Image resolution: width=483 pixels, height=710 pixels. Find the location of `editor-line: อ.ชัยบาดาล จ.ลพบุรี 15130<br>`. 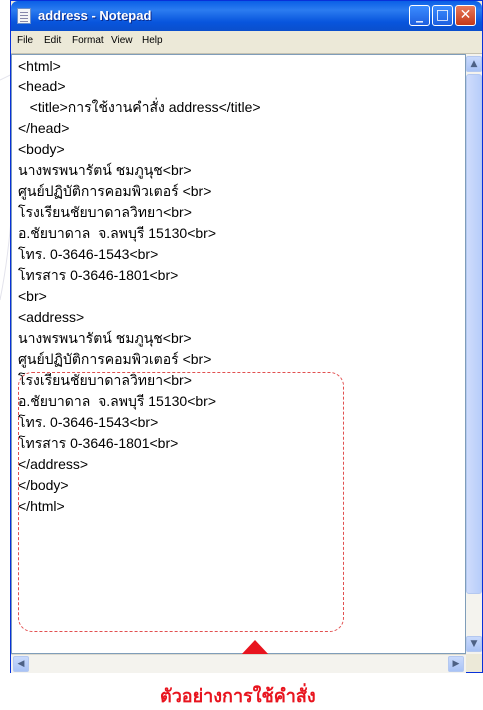

editor-line: อ.ชัยบาดาล จ.ลพบุรี 15130<br> is located at coordinates (117, 233).